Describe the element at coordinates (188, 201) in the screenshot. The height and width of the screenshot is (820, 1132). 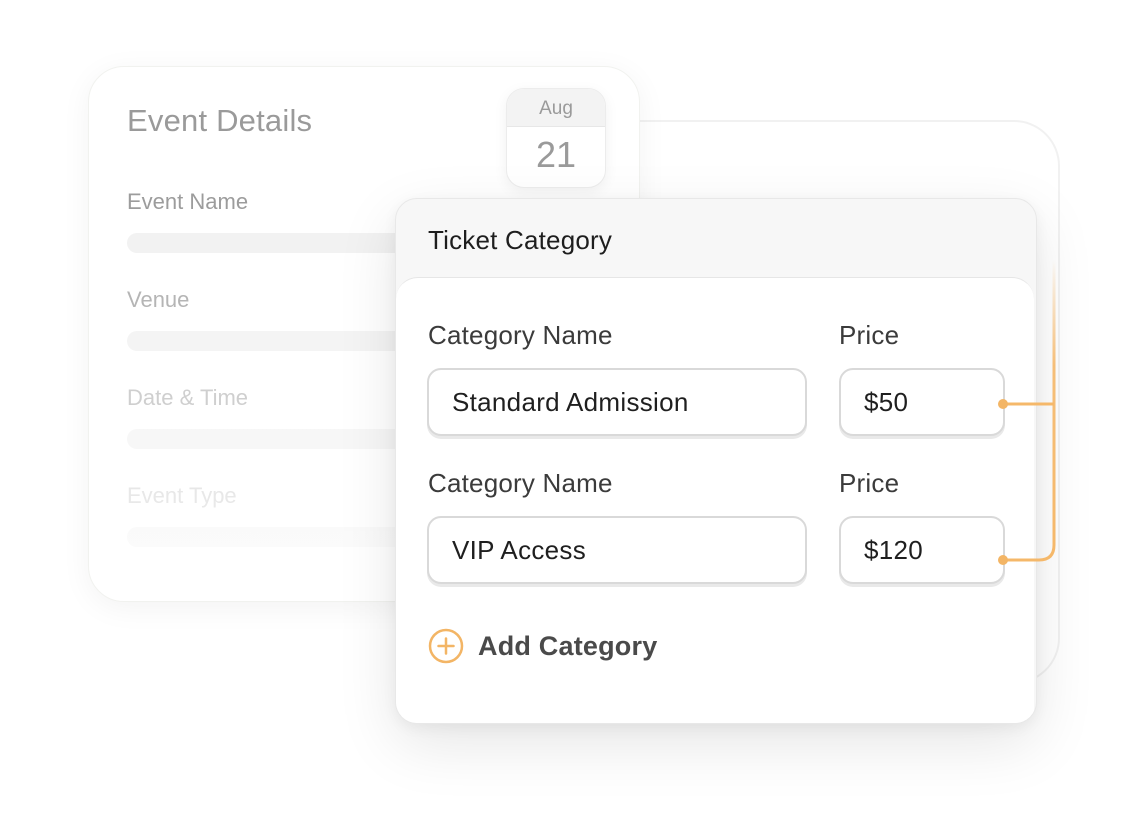
I see `event-name-label: Event Name` at that location.